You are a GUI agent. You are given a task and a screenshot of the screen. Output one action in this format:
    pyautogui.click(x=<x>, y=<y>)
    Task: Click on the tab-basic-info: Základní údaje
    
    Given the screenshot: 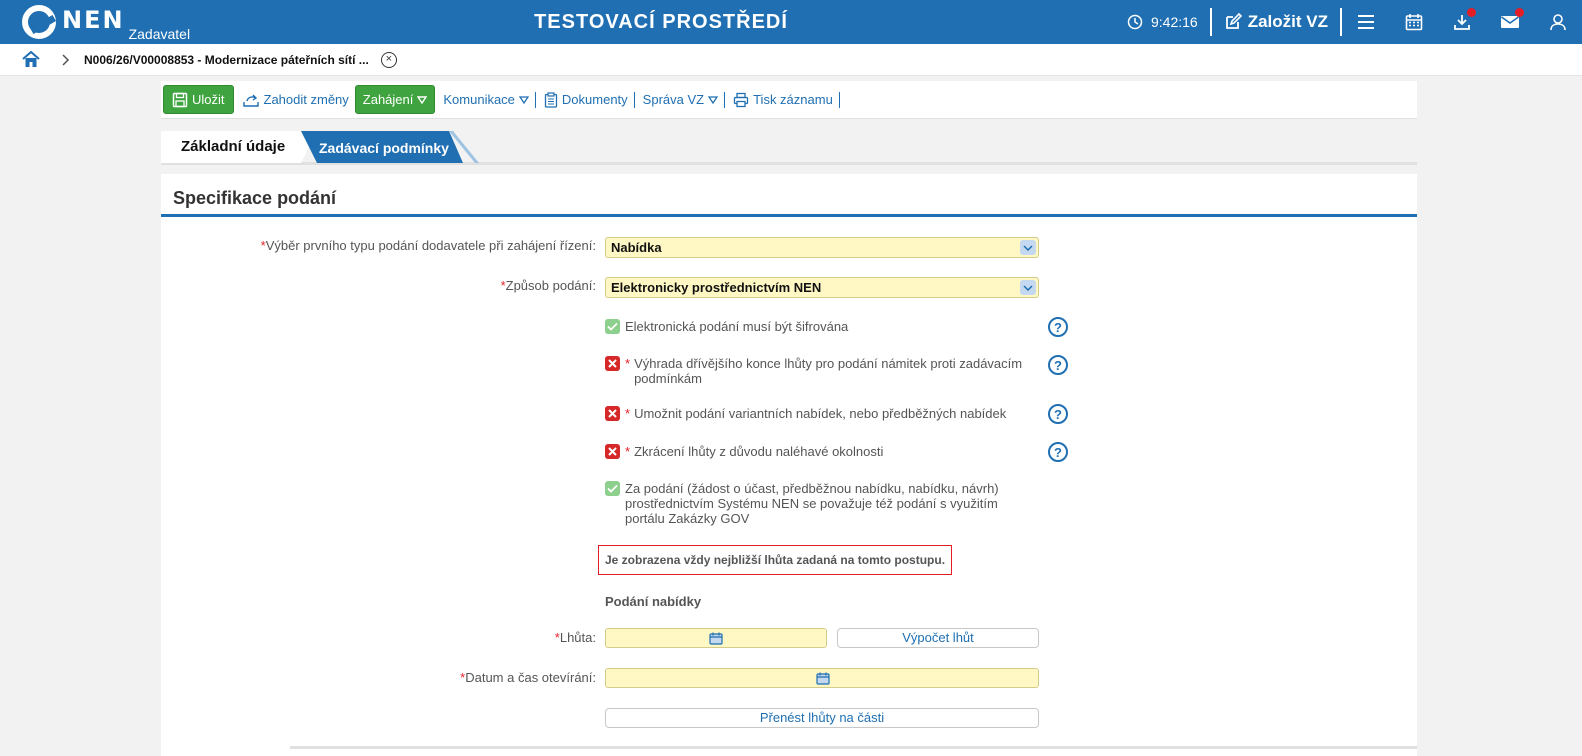 What is the action you would take?
    pyautogui.click(x=239, y=147)
    